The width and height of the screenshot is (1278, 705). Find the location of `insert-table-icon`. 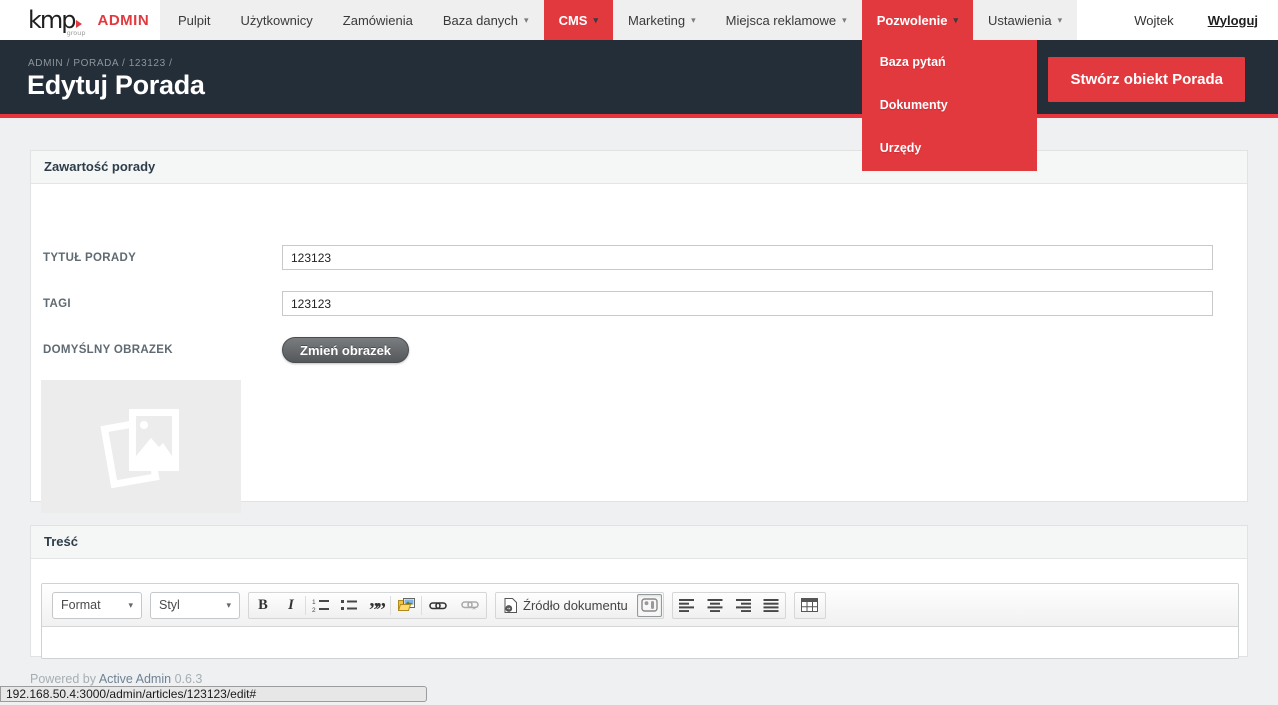

insert-table-icon is located at coordinates (810, 605).